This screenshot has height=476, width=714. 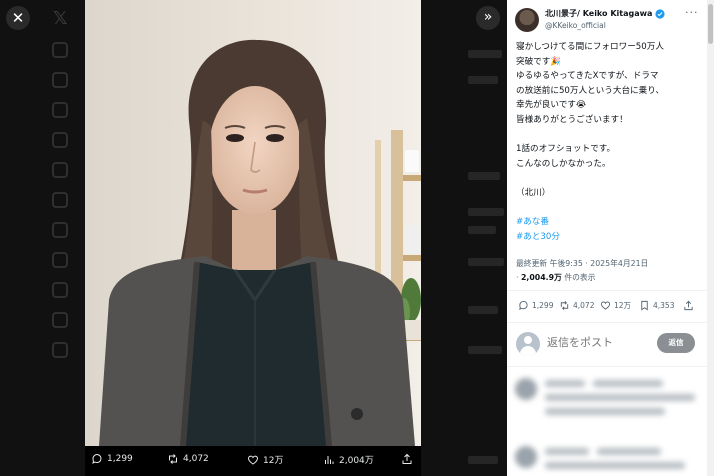 I want to click on crying-face-emoji: 😭, so click(x=580, y=105).